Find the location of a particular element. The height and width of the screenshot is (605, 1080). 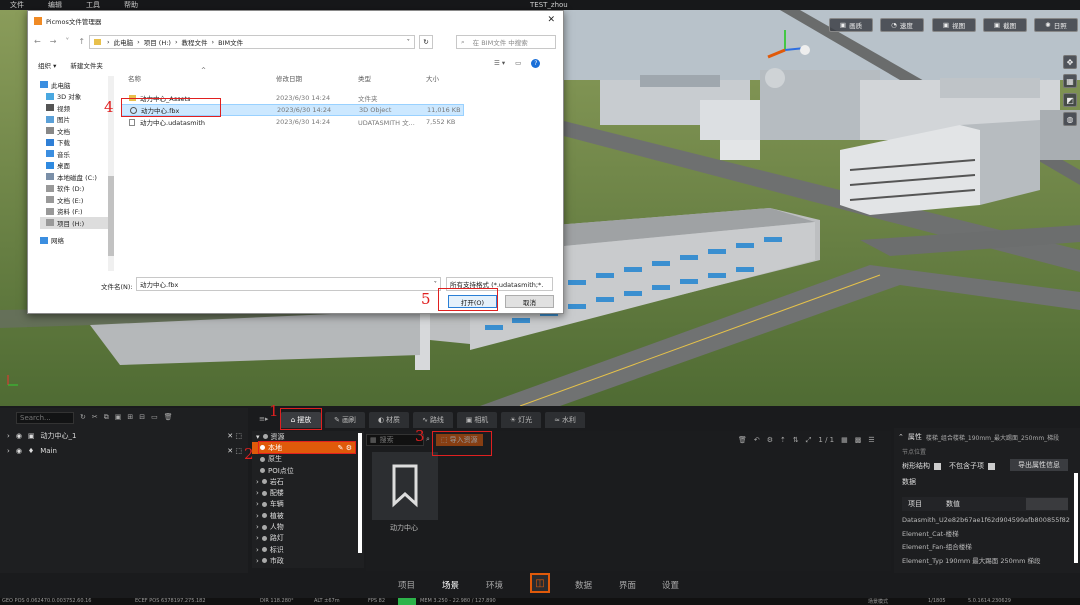

undo-icon: ↶ is located at coordinates (757, 440).